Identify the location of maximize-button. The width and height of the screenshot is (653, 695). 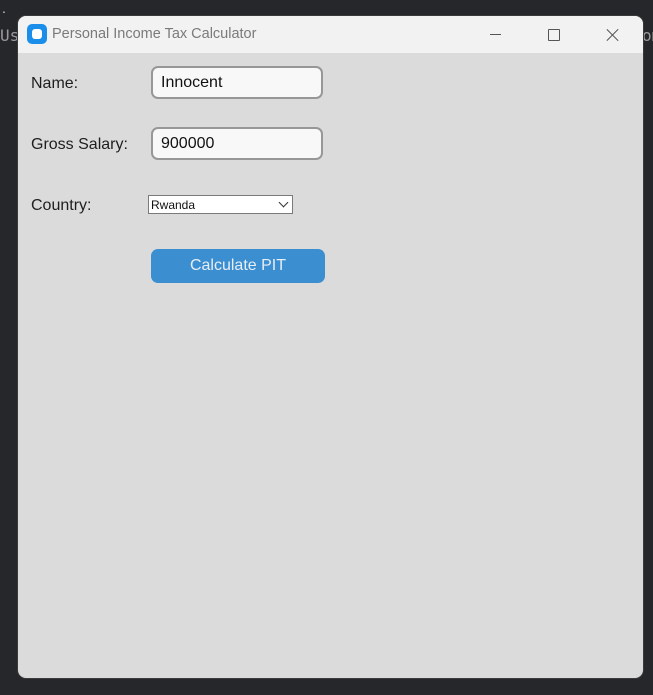
(554, 34).